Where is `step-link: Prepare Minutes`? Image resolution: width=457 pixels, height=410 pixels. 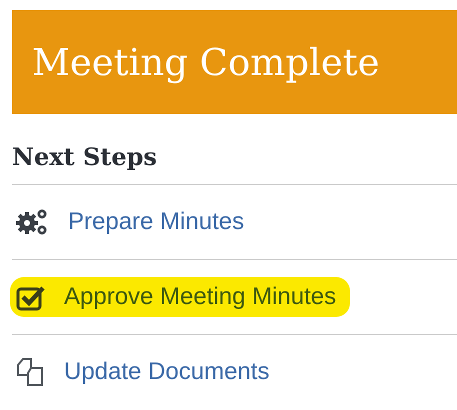
step-link: Prepare Minutes is located at coordinates (134, 222).